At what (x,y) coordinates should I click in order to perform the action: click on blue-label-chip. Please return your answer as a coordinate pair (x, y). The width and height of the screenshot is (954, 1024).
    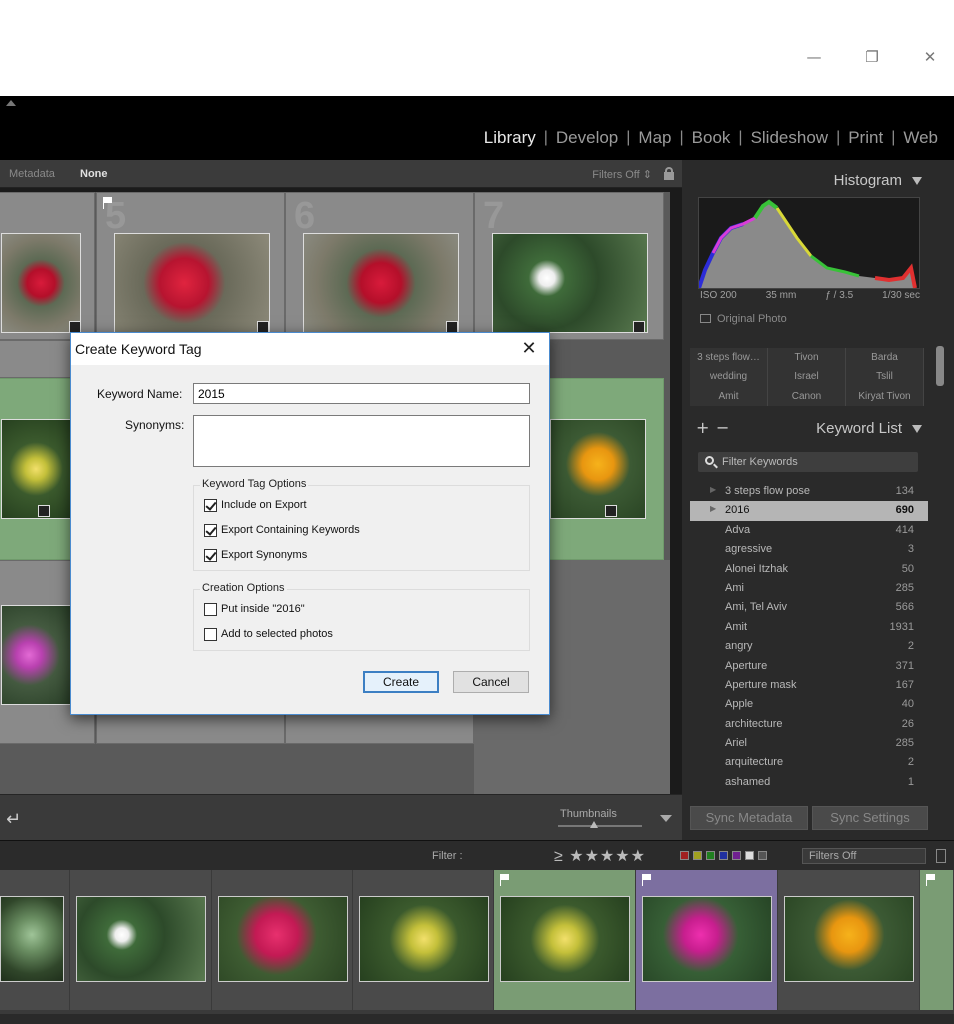
    Looking at the image, I should click on (723, 855).